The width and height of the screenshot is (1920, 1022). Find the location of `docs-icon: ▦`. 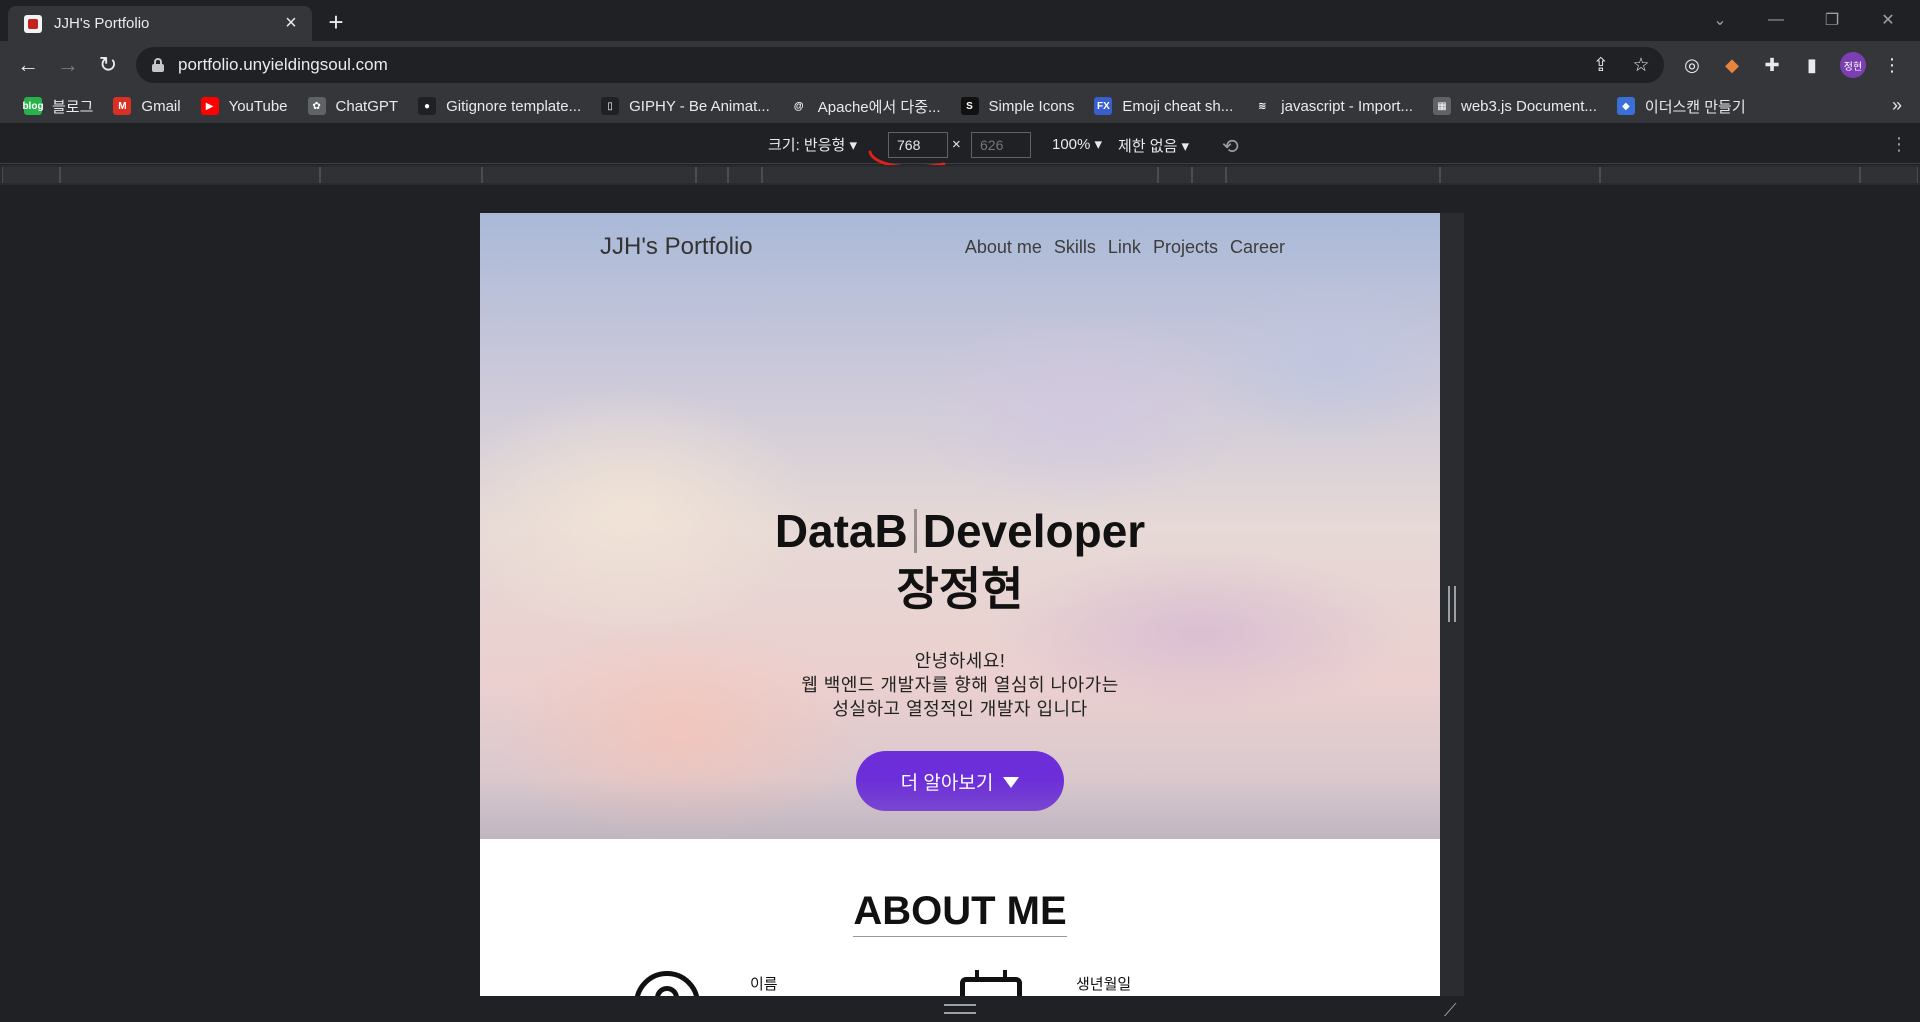

docs-icon: ▦ is located at coordinates (1441, 106).